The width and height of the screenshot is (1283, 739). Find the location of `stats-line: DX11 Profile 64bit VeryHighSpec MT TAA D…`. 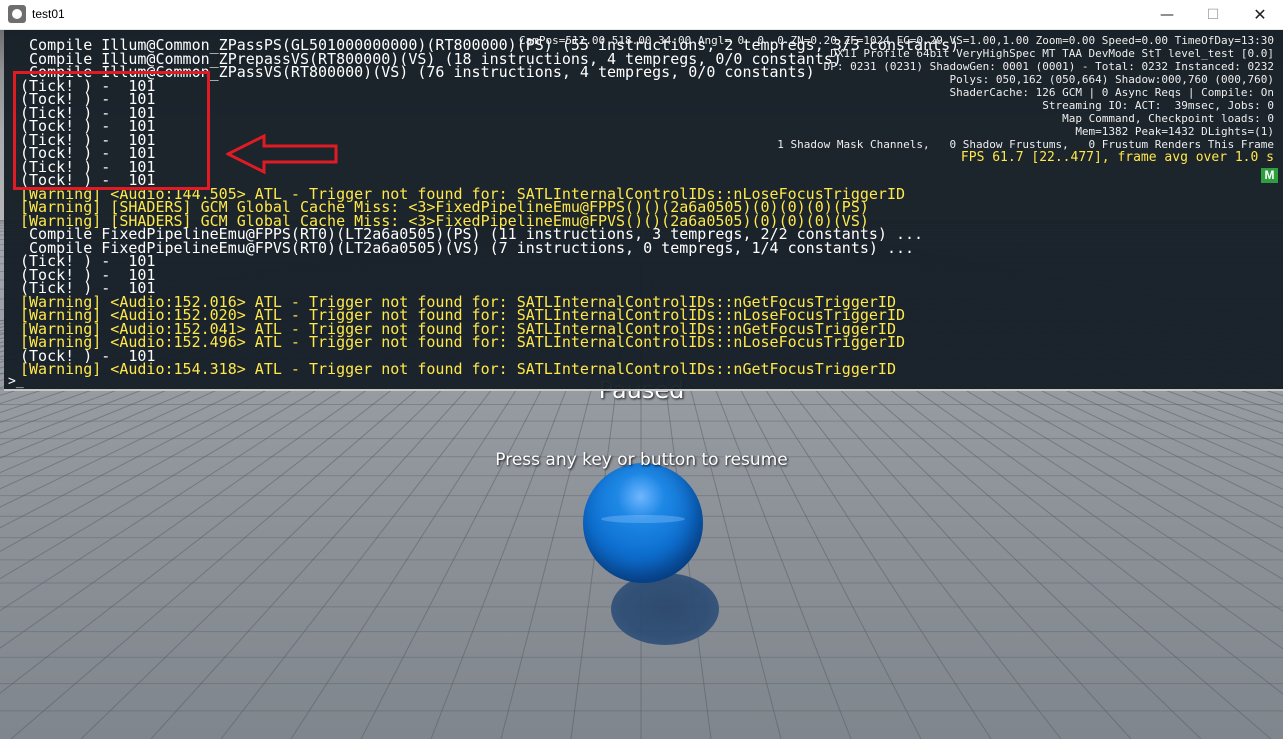

stats-line: DX11 Profile 64bit VeryHighSpec MT TAA D… is located at coordinates (1052, 53).